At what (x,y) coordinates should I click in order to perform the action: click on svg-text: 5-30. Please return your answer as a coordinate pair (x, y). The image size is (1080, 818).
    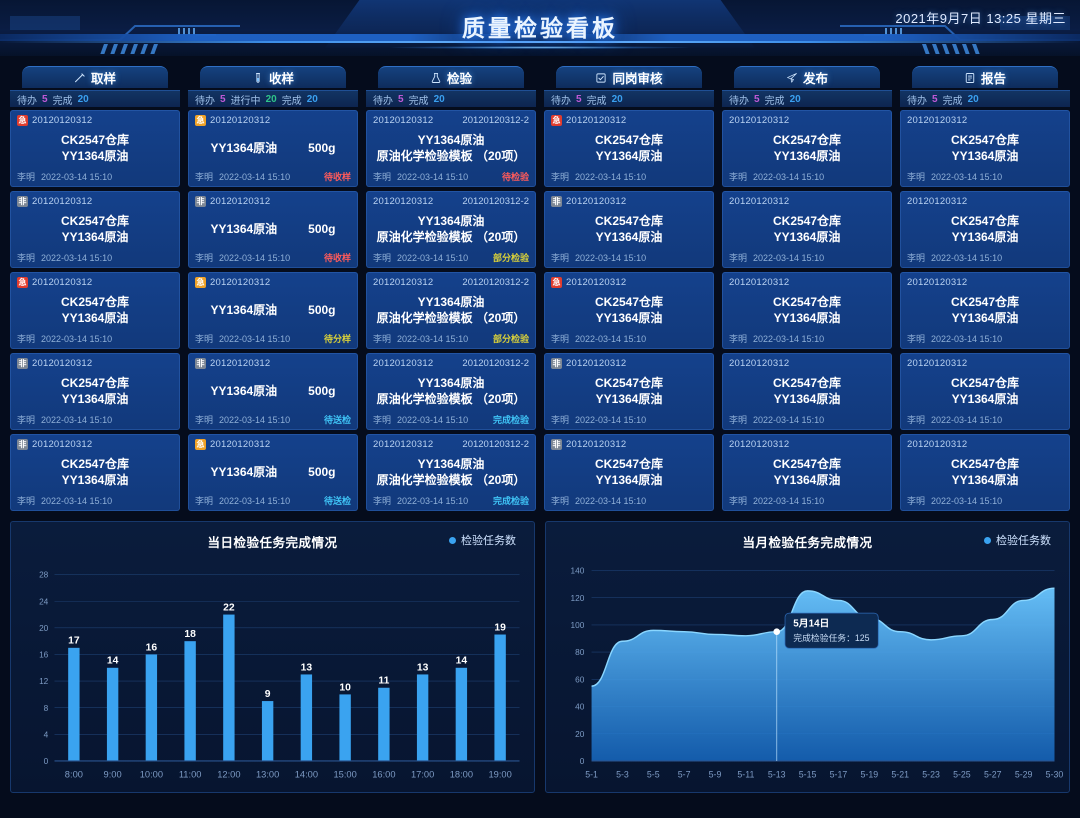
    Looking at the image, I should click on (1055, 775).